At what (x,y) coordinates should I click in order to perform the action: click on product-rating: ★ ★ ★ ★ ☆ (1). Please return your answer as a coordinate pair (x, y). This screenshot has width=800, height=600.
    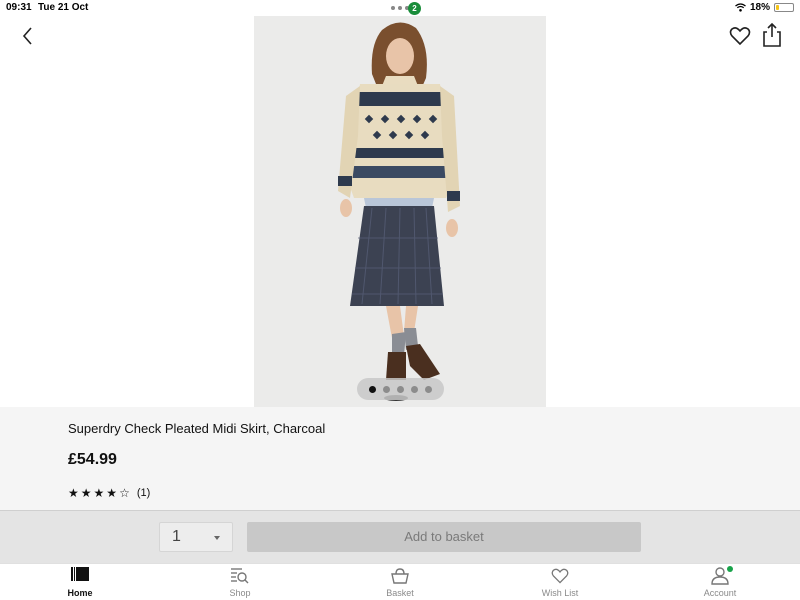
    Looking at the image, I should click on (109, 493).